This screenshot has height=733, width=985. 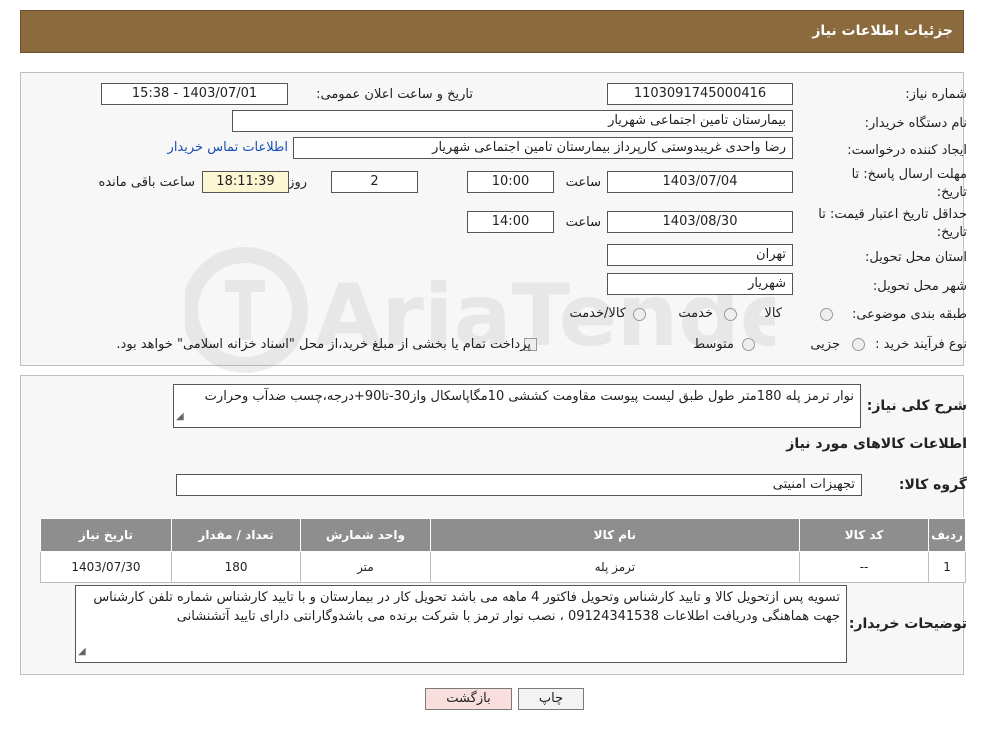 I want to click on category-option-service: خدمت, so click(x=695, y=313).